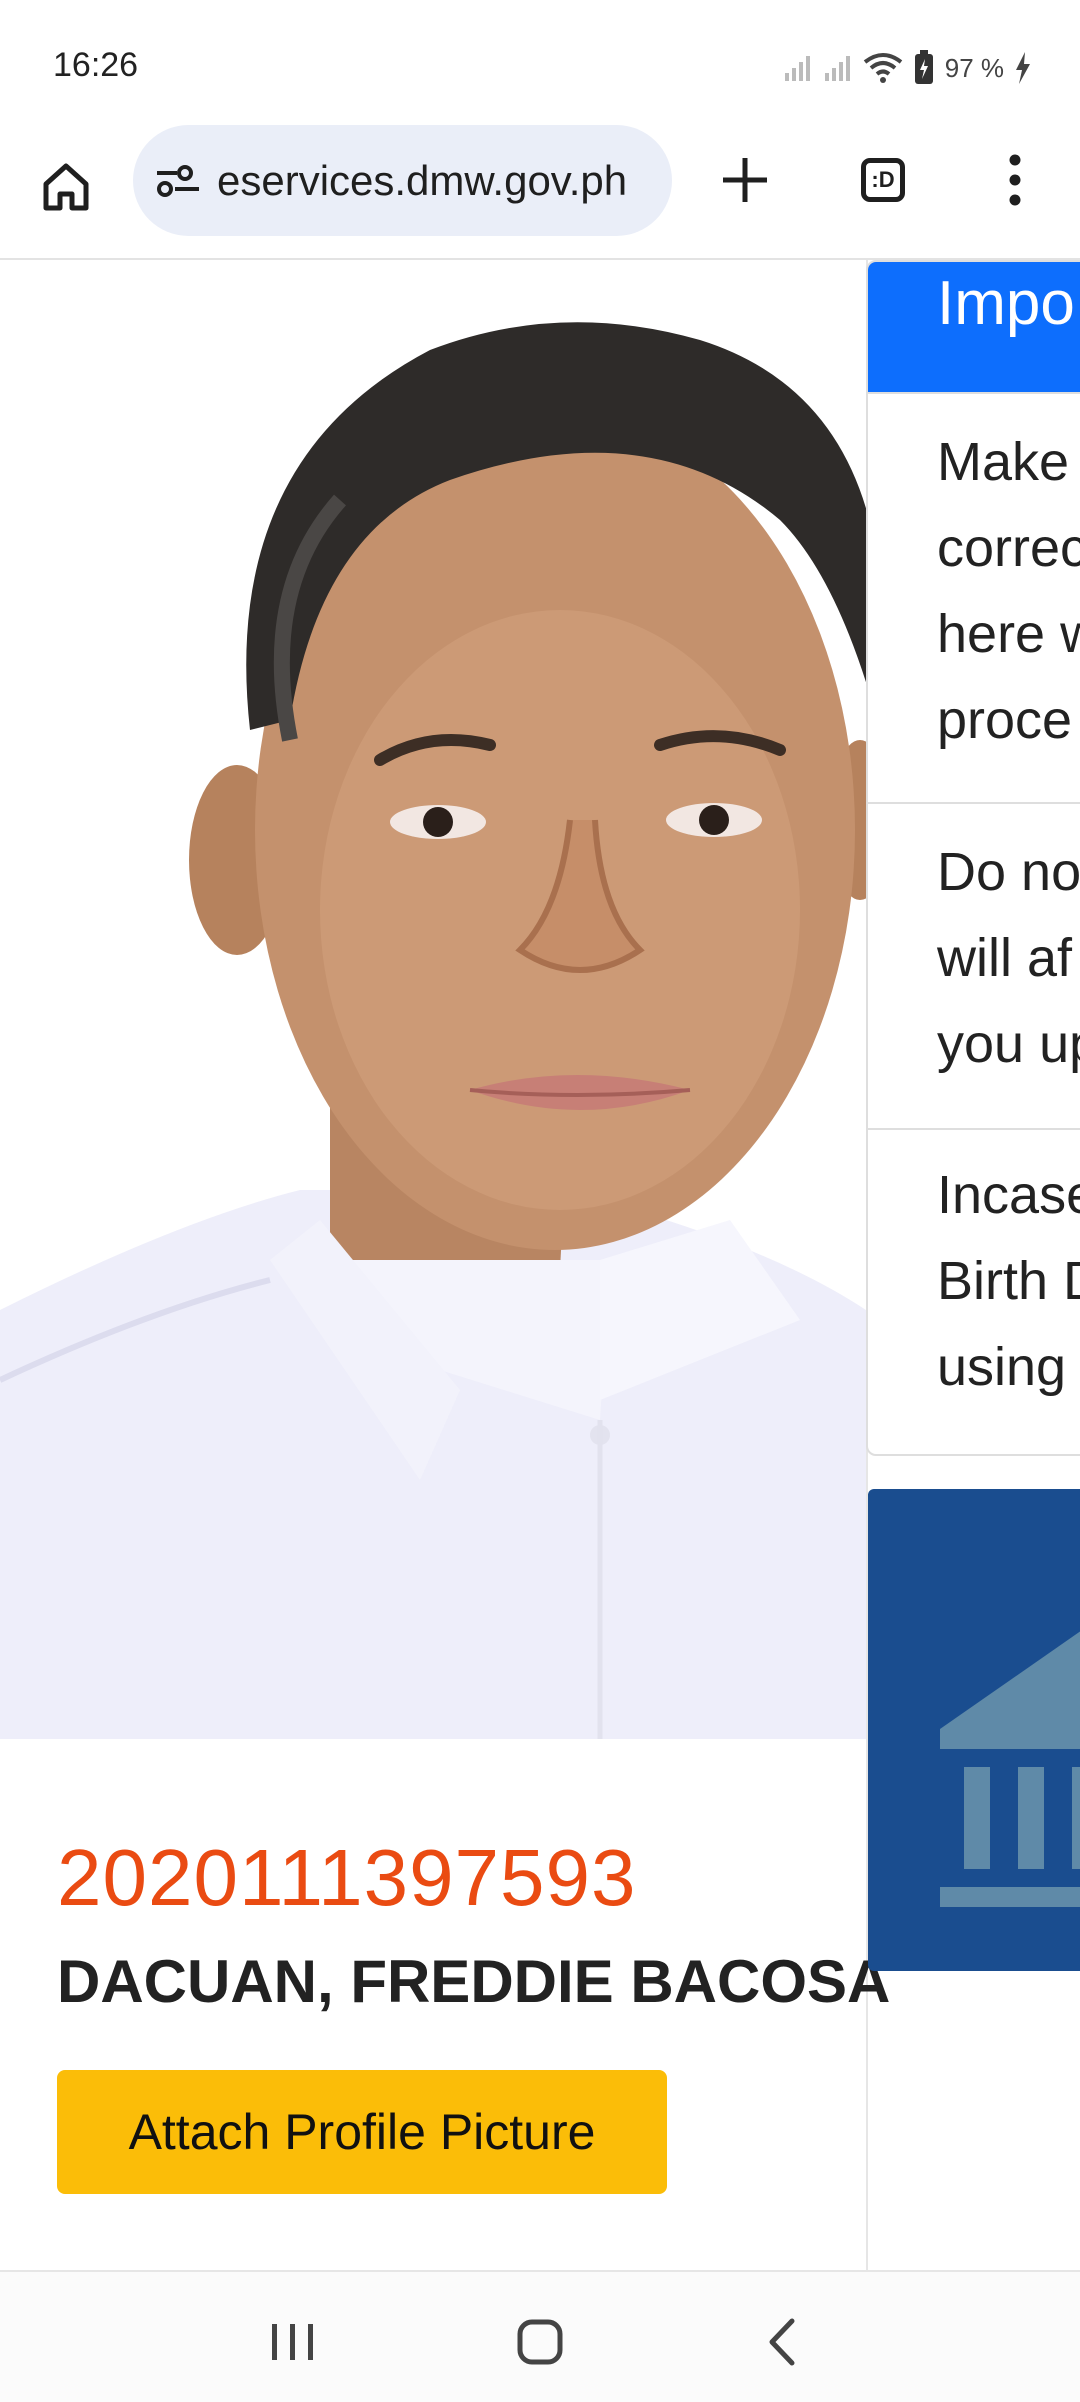 This screenshot has width=1080, height=2402. Describe the element at coordinates (347, 1877) in the screenshot. I see `account-id: 2020111397593` at that location.